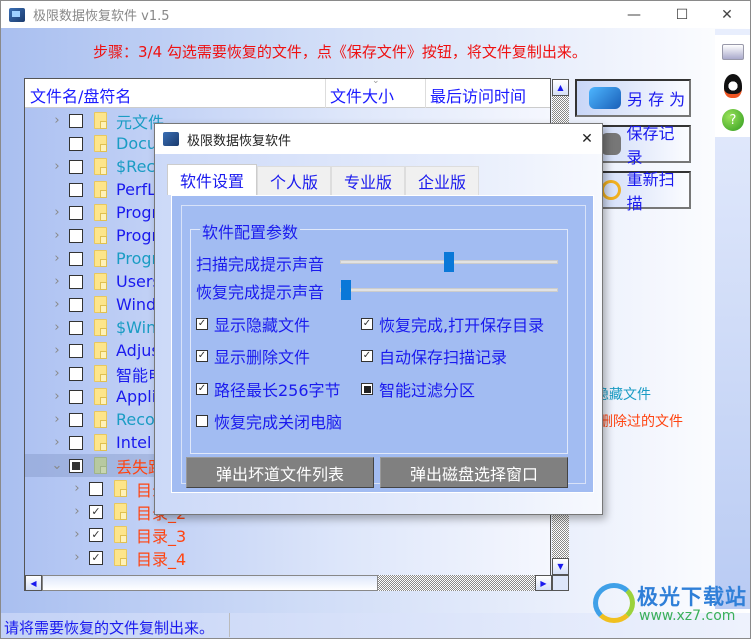  What do you see at coordinates (543, 583) in the screenshot?
I see `scroll-right-button: ▶` at bounding box center [543, 583].